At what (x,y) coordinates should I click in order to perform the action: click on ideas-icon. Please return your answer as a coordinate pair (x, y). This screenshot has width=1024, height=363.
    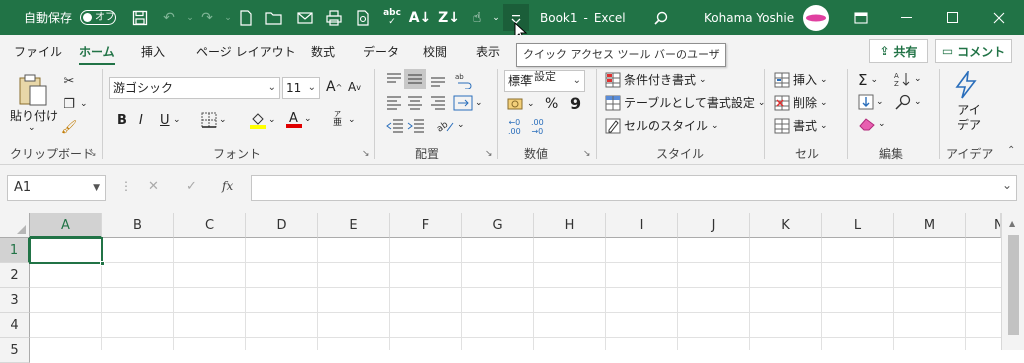
    Looking at the image, I should click on (966, 85).